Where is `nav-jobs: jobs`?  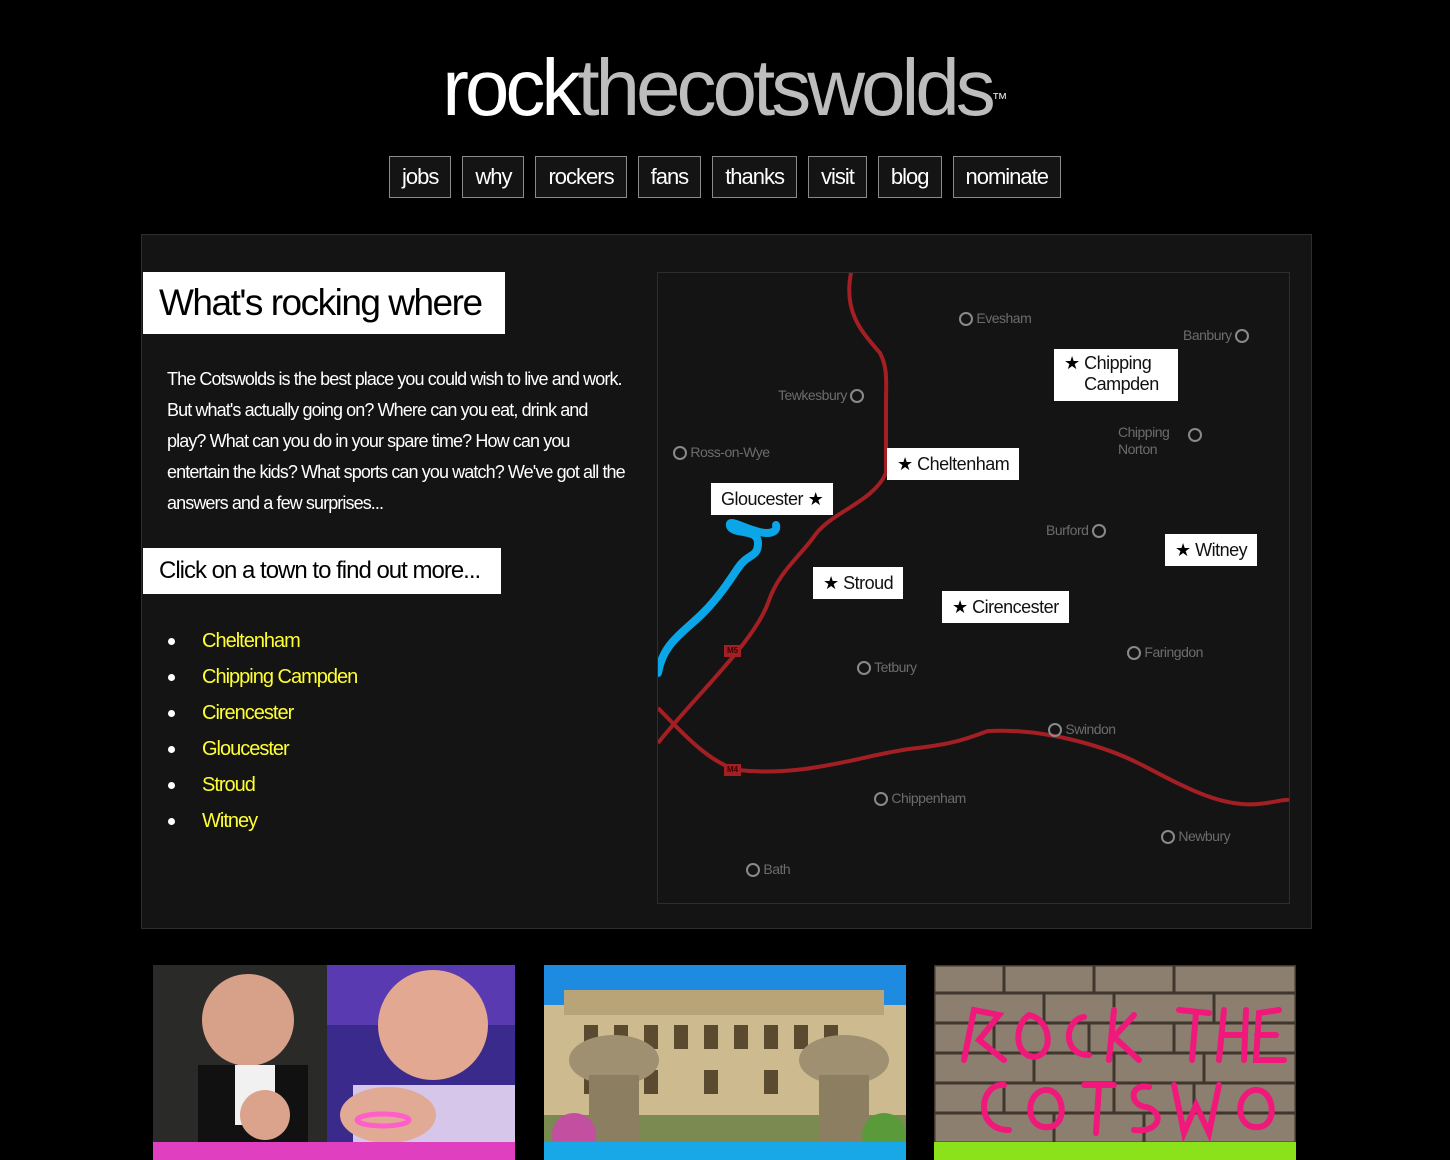 nav-jobs: jobs is located at coordinates (420, 177).